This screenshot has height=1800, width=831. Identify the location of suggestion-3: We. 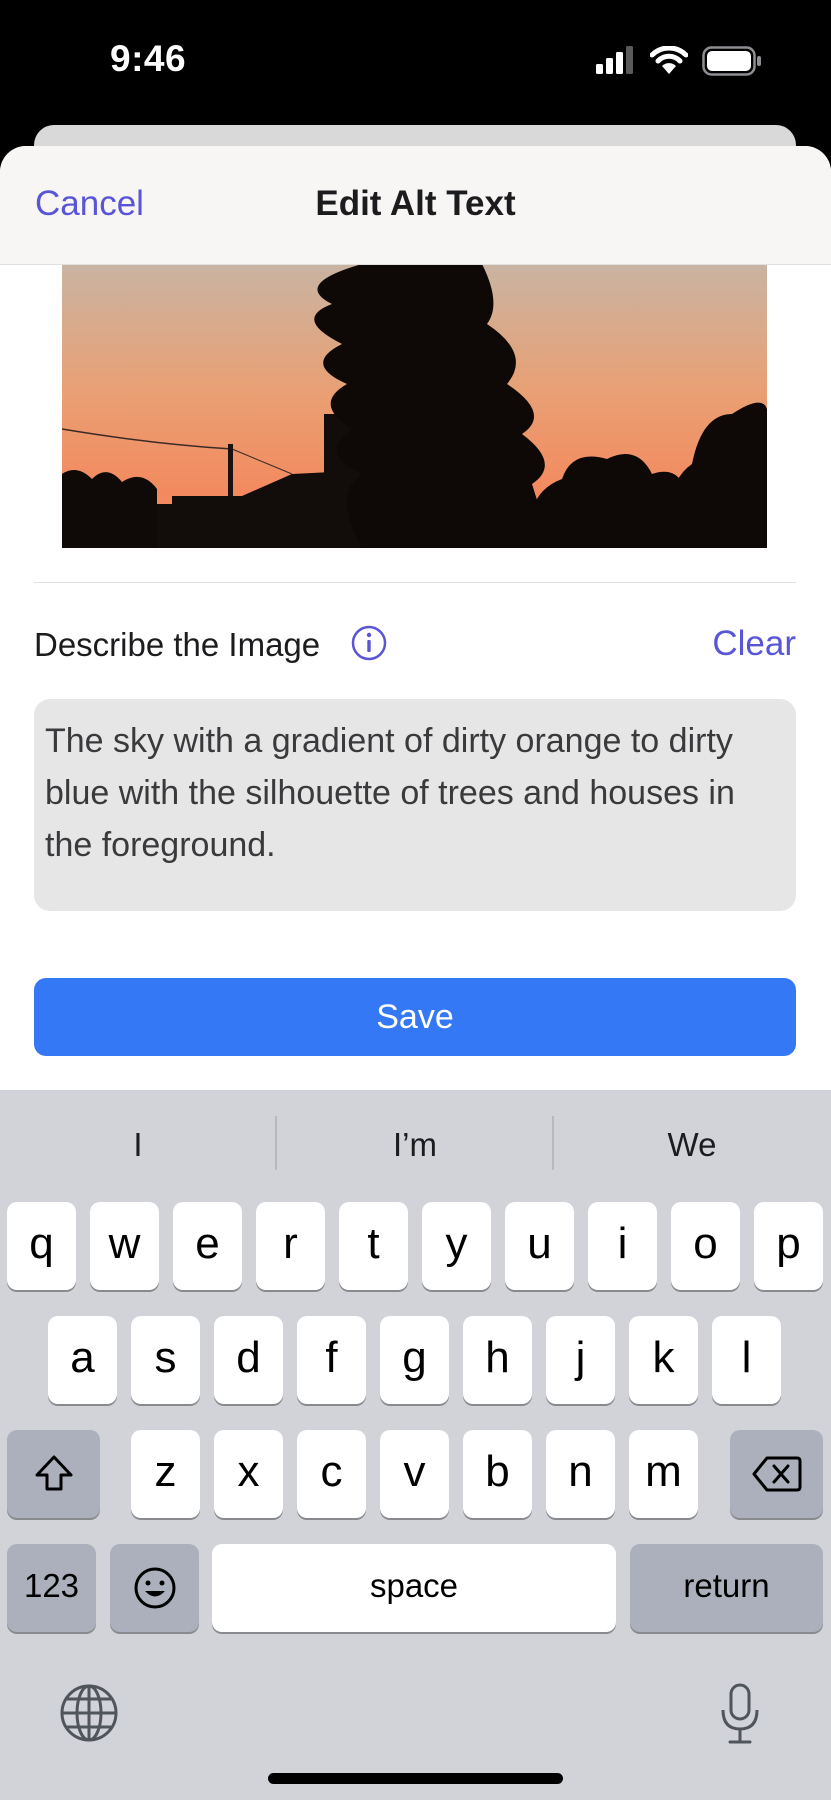
(692, 1145).